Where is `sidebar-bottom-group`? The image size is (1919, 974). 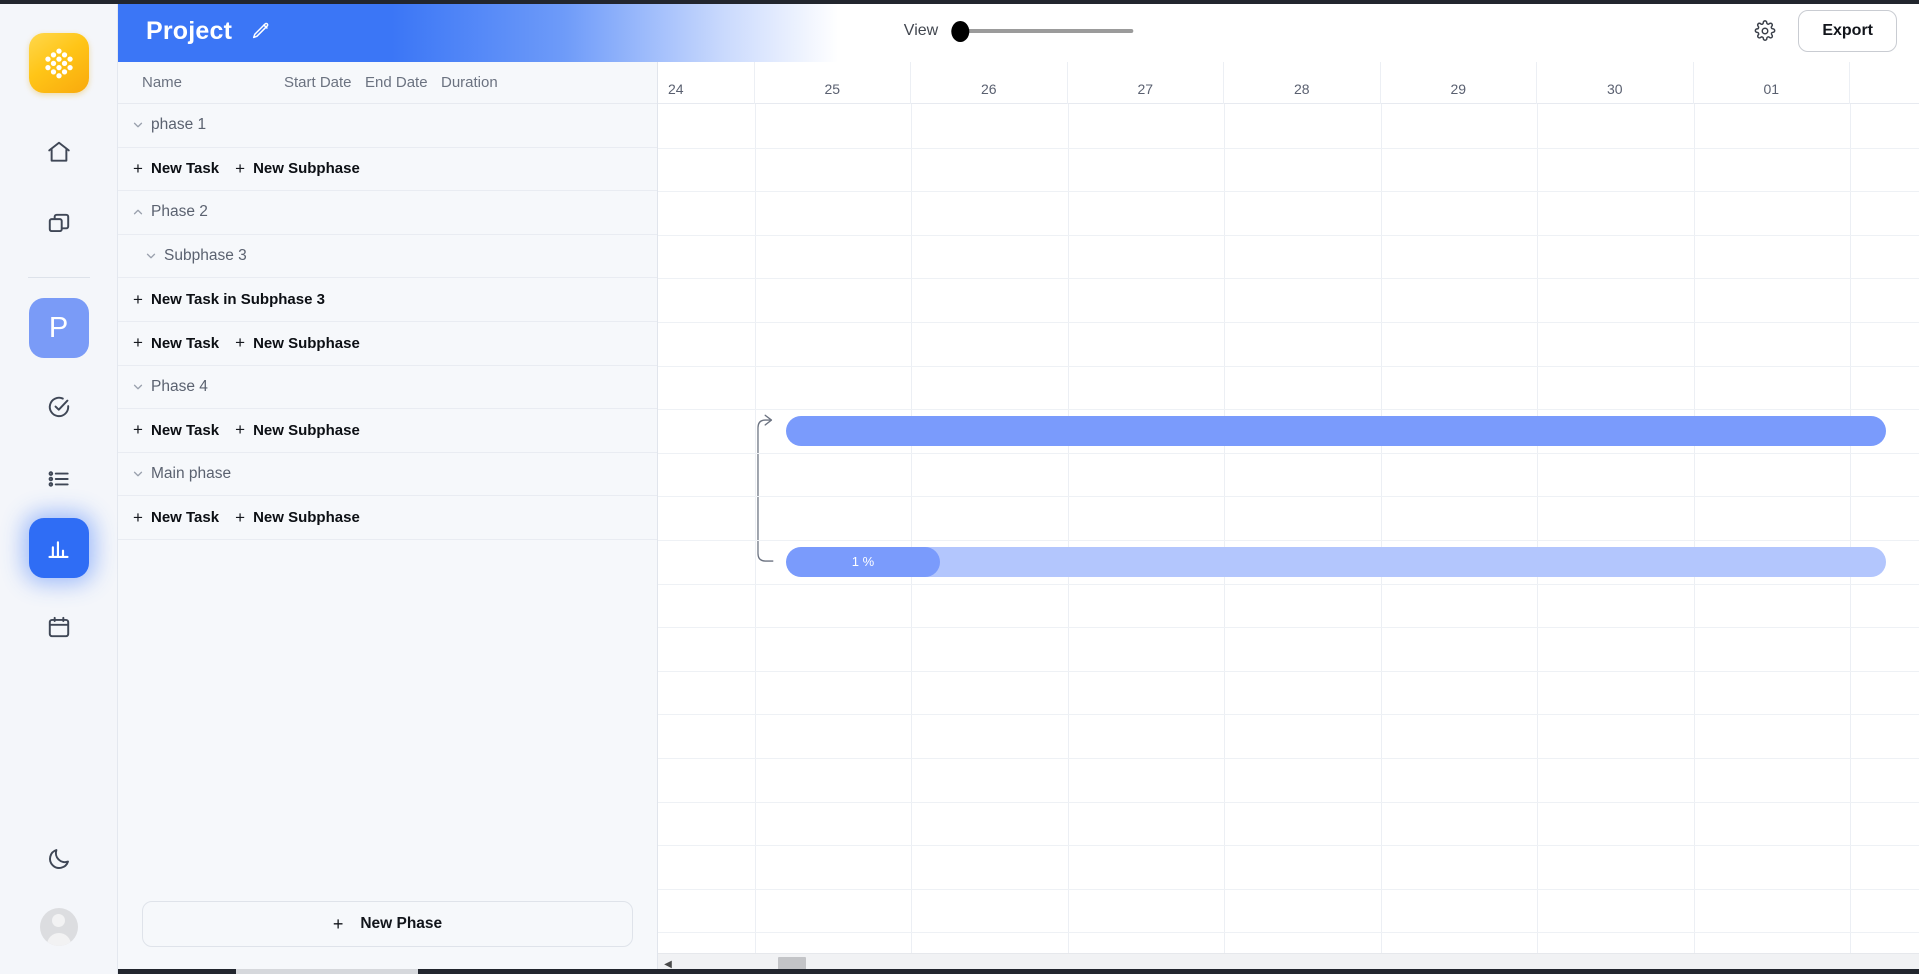 sidebar-bottom-group is located at coordinates (58, 882).